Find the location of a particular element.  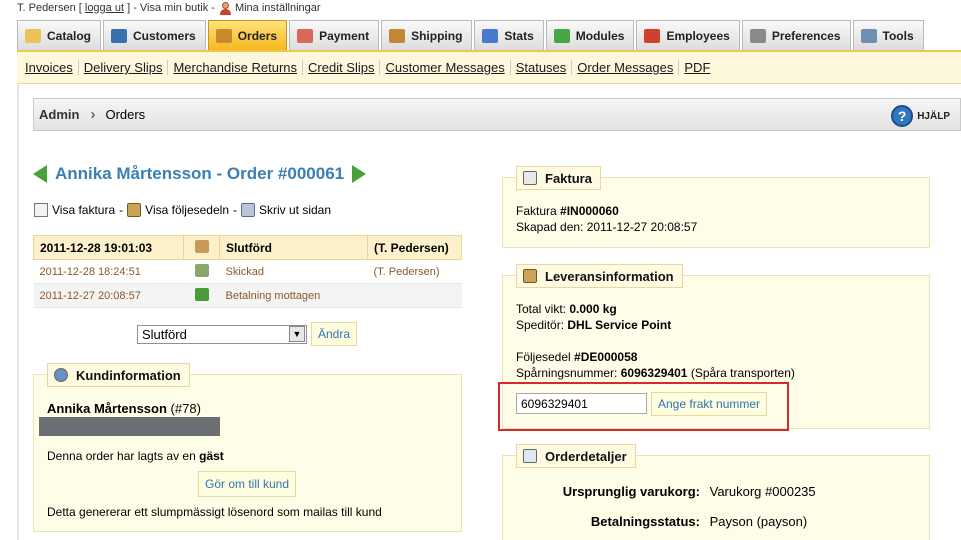

tab-customers: Customers is located at coordinates (154, 35).